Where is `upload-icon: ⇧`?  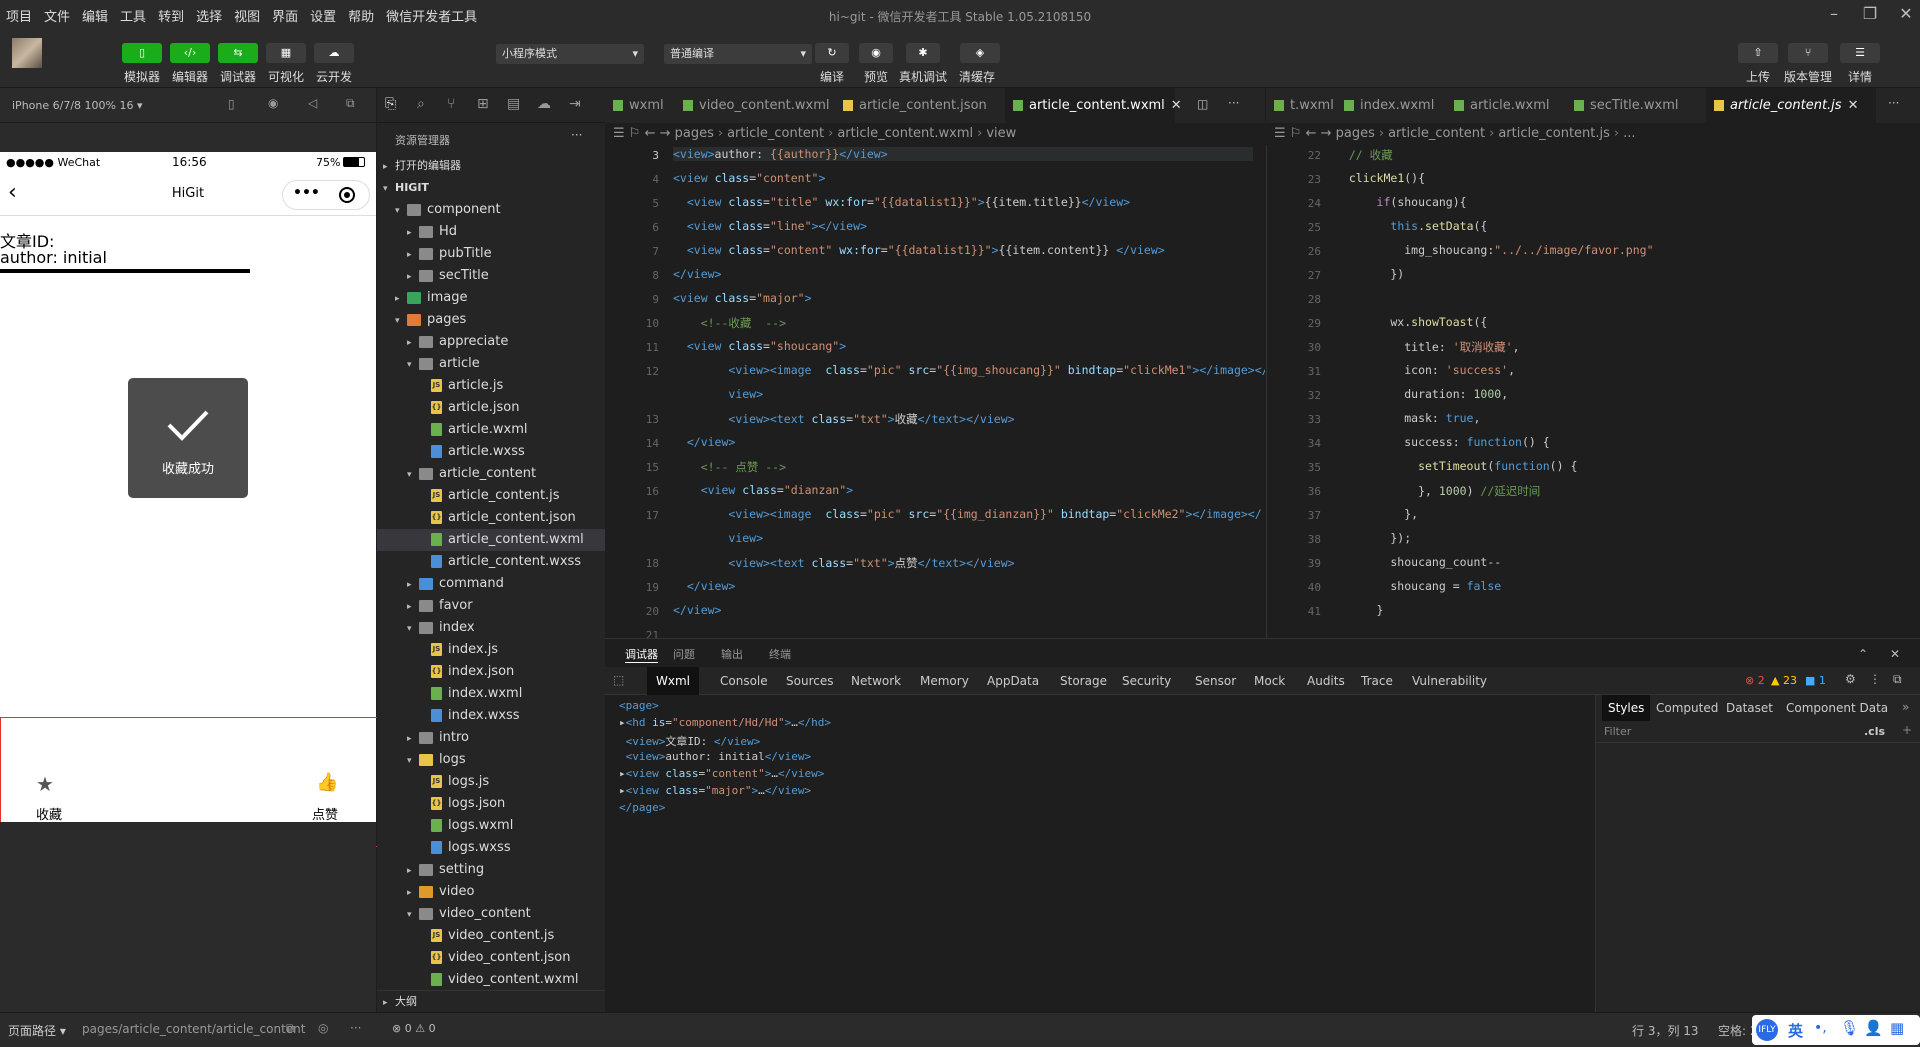
upload-icon: ⇧ is located at coordinates (1758, 53).